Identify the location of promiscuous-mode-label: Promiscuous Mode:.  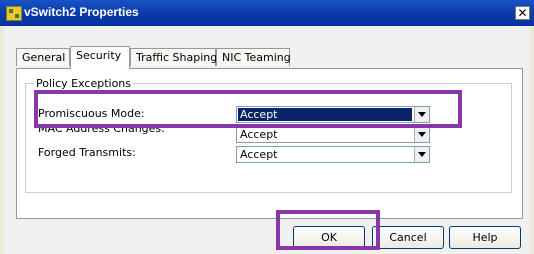
(91, 113).